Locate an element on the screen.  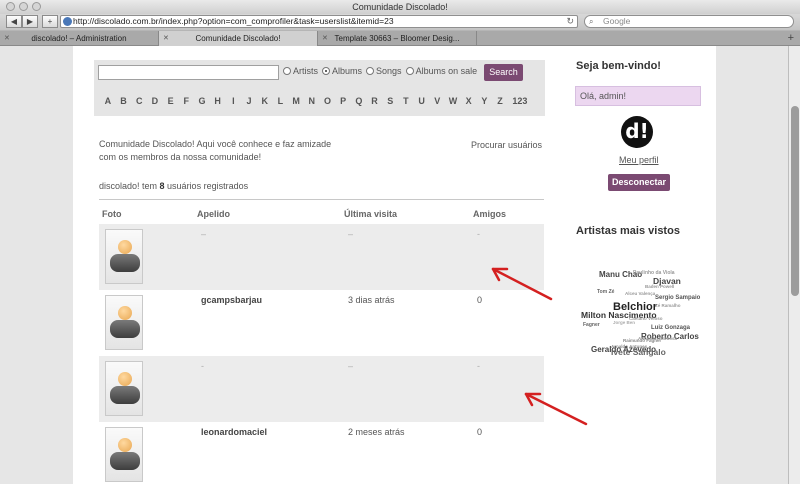
letter-filter-x: X is located at coordinates (469, 101).